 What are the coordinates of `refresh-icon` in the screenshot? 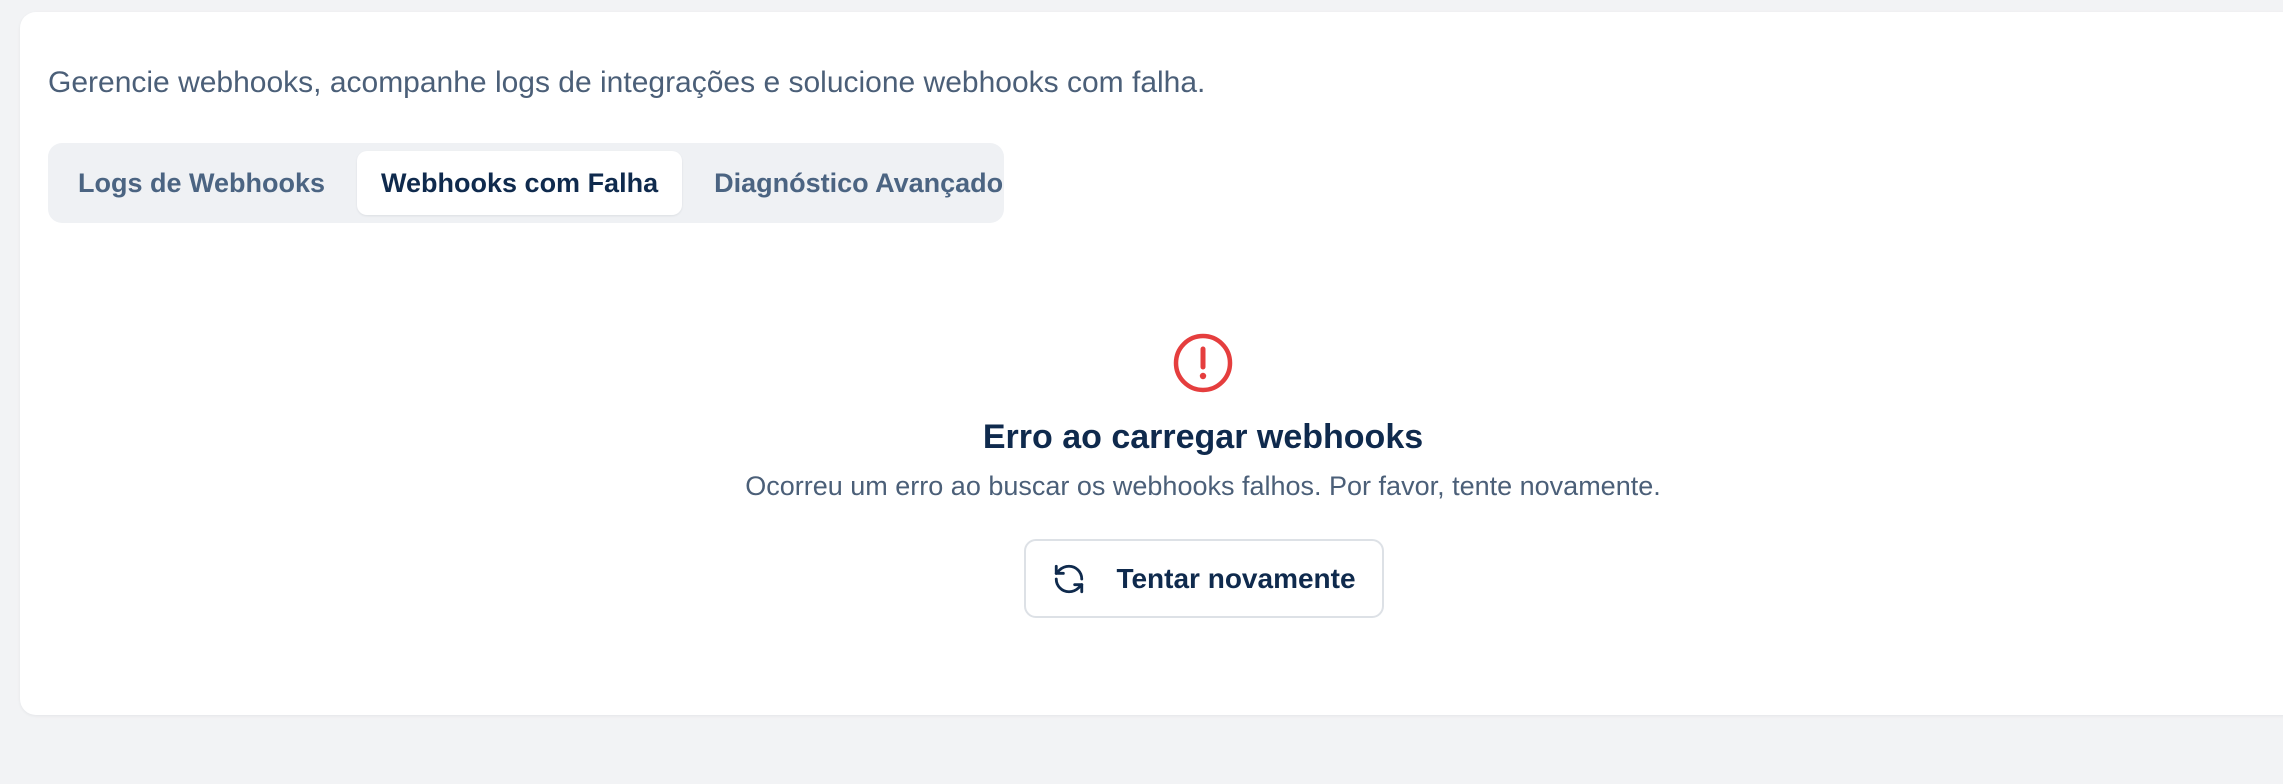 It's located at (1069, 578).